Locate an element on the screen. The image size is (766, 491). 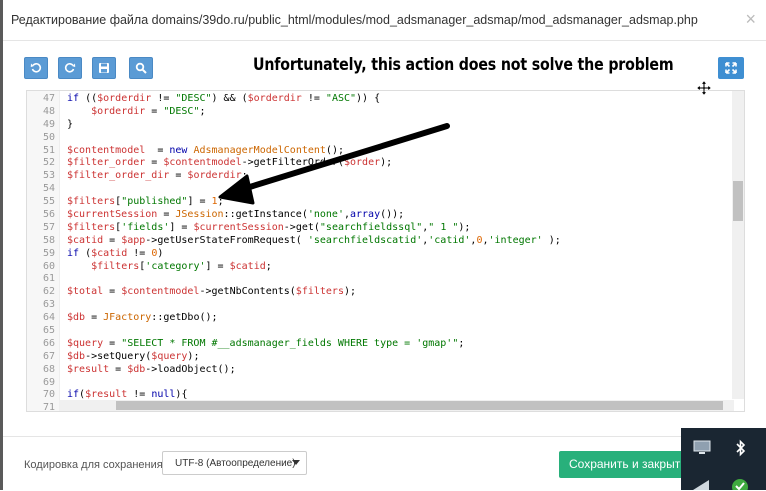
encoding-label: Кодировка для сохранения is located at coordinates (93, 465).